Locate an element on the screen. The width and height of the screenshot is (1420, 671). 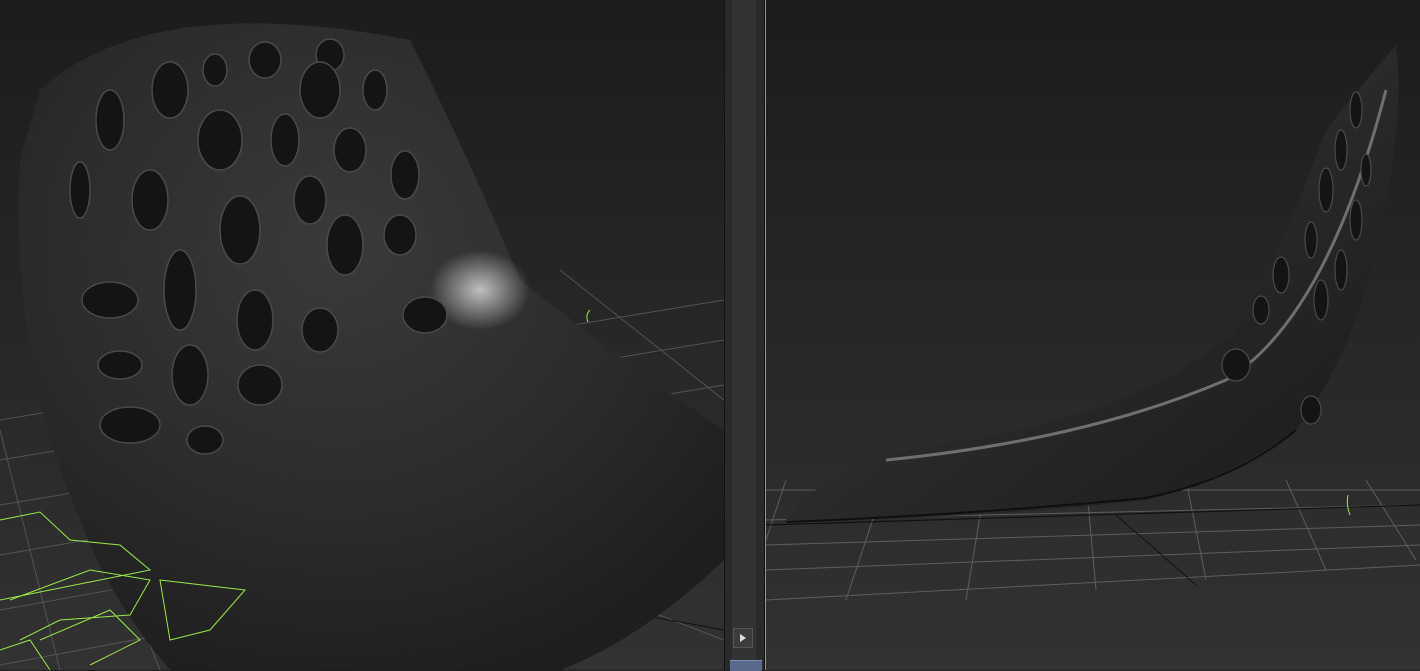
side-strip is located at coordinates (744, 335).